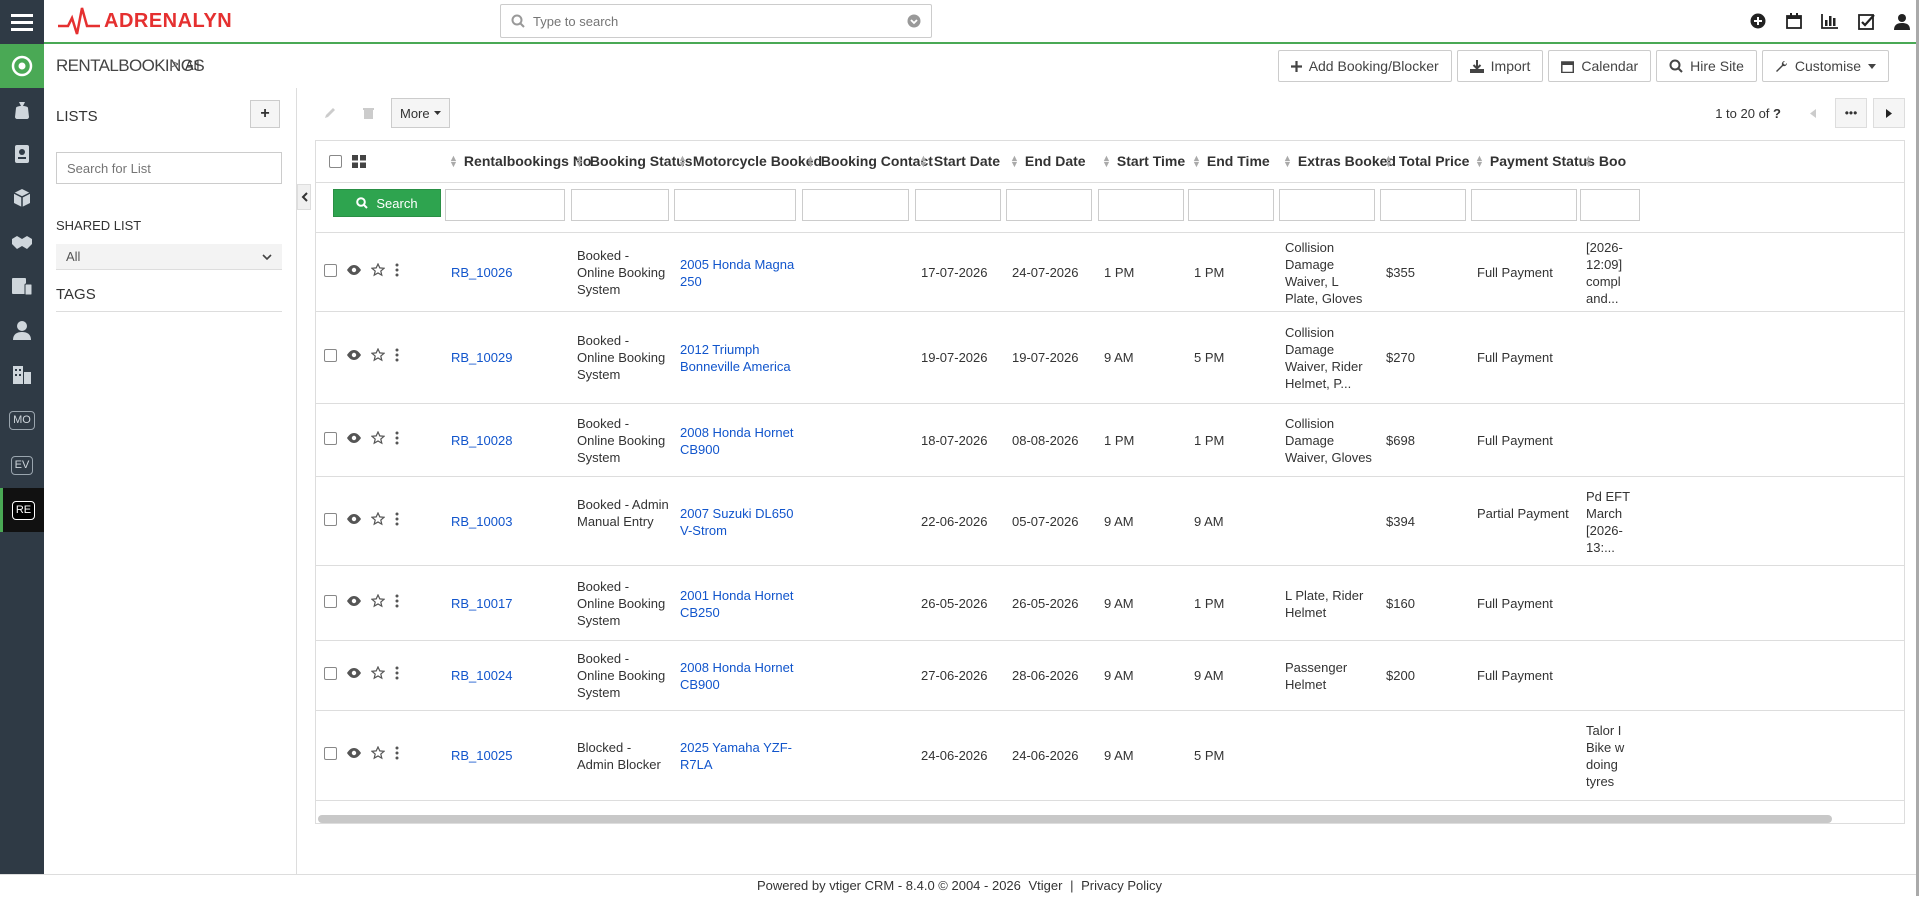 The height and width of the screenshot is (897, 1919). Describe the element at coordinates (508, 440) in the screenshot. I see `cell-no: RB_10028` at that location.